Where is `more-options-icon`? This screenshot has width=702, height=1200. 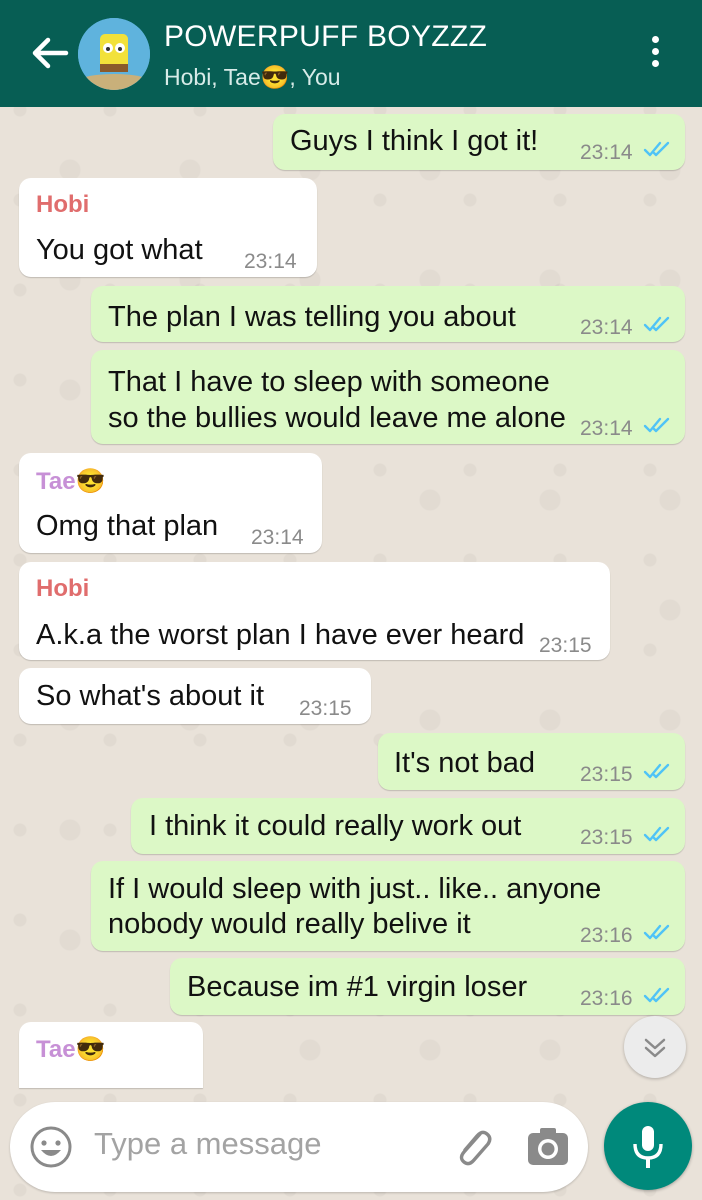
more-options-icon is located at coordinates (655, 55).